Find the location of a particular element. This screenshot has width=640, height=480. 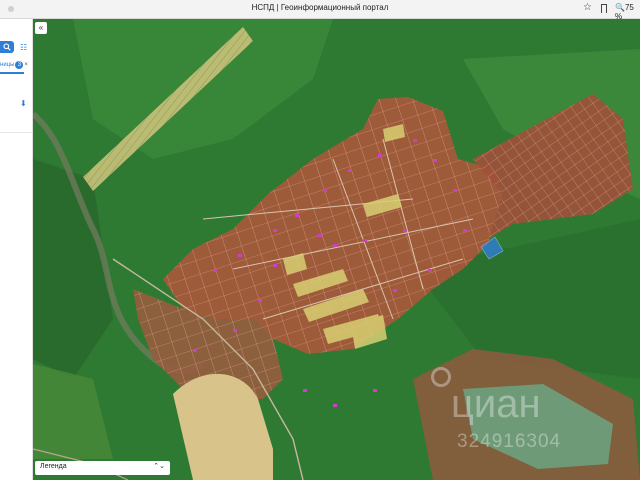

watermark-logo-icon is located at coordinates (441, 377).